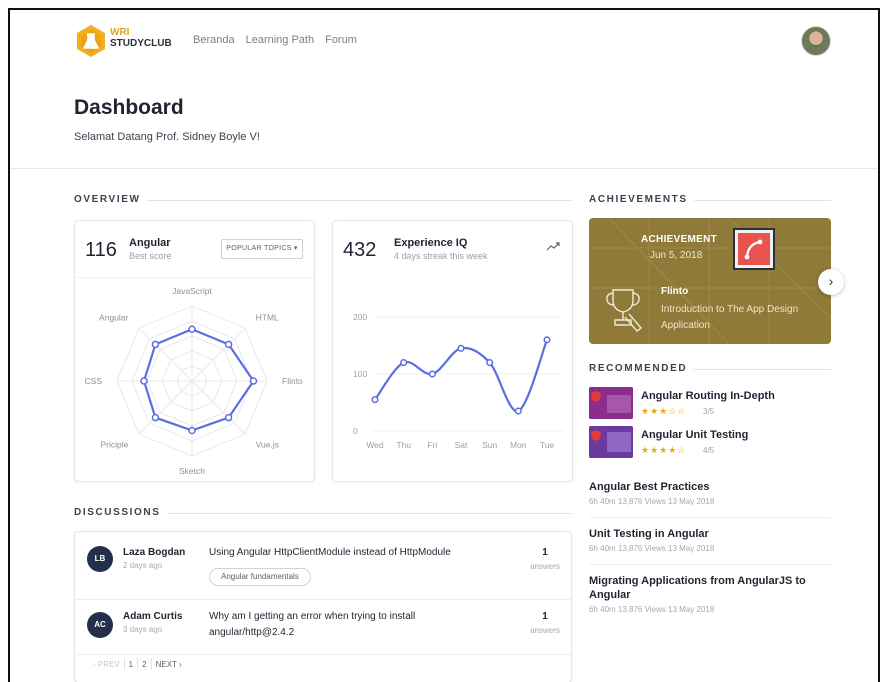 Image resolution: width=882 pixels, height=682 pixels. What do you see at coordinates (94, 381) in the screenshot?
I see `radar-axis-label: CSS` at bounding box center [94, 381].